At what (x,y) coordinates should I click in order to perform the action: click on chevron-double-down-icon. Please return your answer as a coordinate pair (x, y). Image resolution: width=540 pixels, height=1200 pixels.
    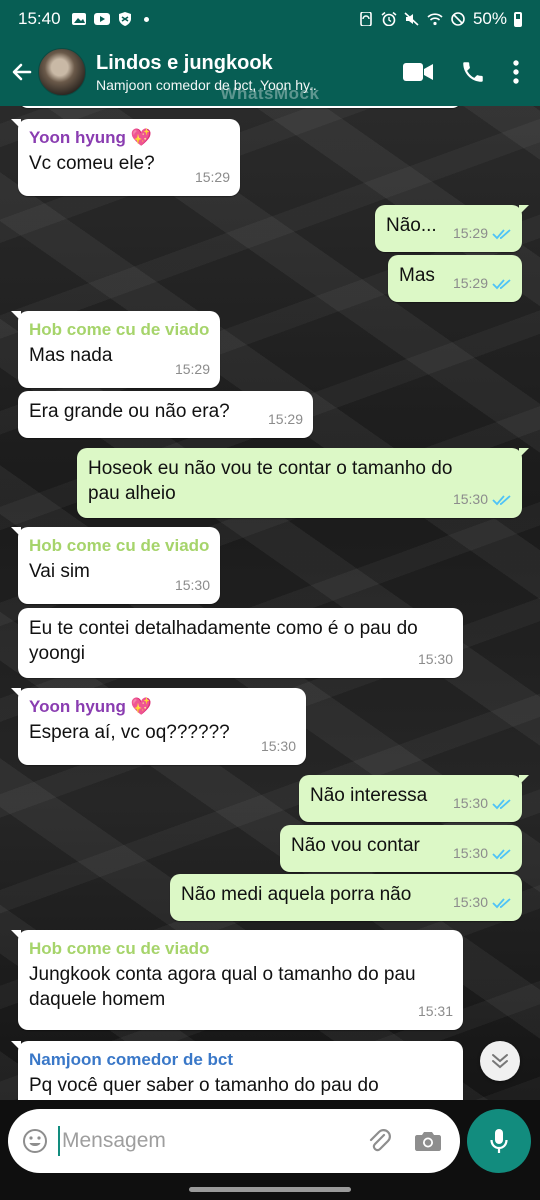
    Looking at the image, I should click on (500, 1061).